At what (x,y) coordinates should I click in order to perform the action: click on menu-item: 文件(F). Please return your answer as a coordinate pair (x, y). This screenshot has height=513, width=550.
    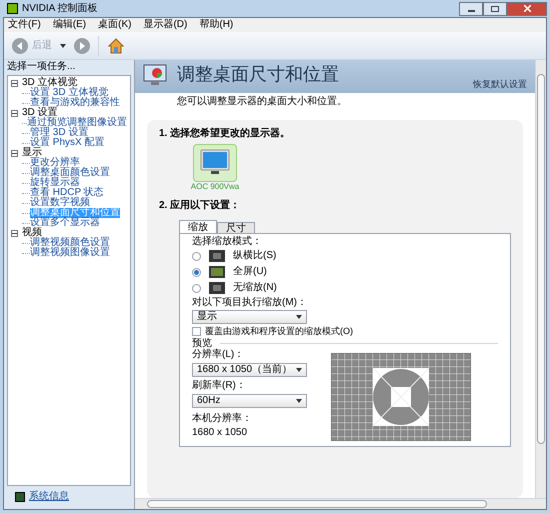
    Looking at the image, I should click on (24, 25).